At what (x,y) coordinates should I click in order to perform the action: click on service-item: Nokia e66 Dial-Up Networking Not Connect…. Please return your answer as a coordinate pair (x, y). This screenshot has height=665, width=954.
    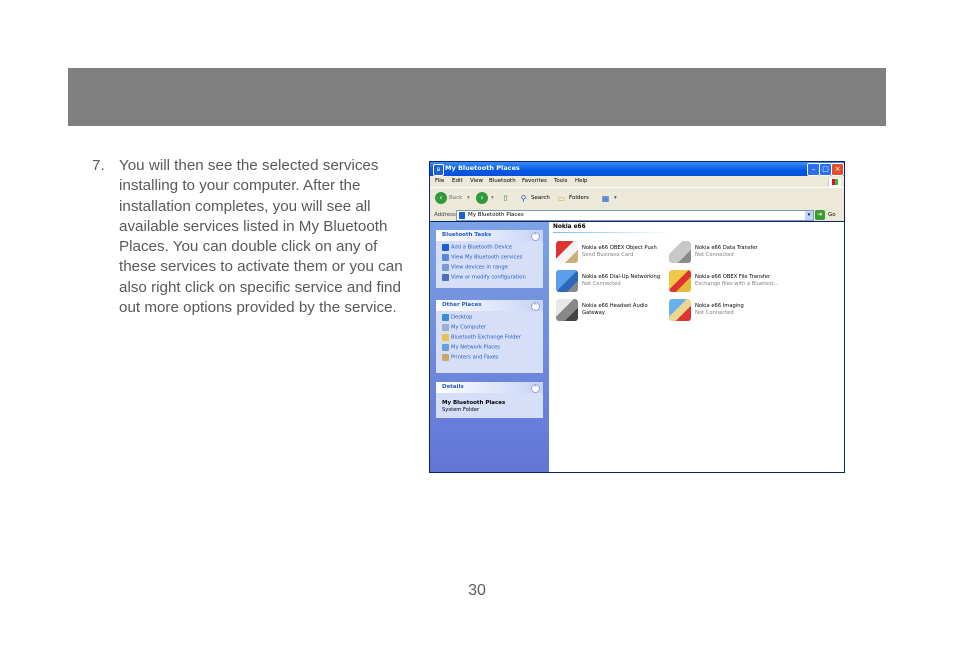
    Looking at the image, I should click on (611, 283).